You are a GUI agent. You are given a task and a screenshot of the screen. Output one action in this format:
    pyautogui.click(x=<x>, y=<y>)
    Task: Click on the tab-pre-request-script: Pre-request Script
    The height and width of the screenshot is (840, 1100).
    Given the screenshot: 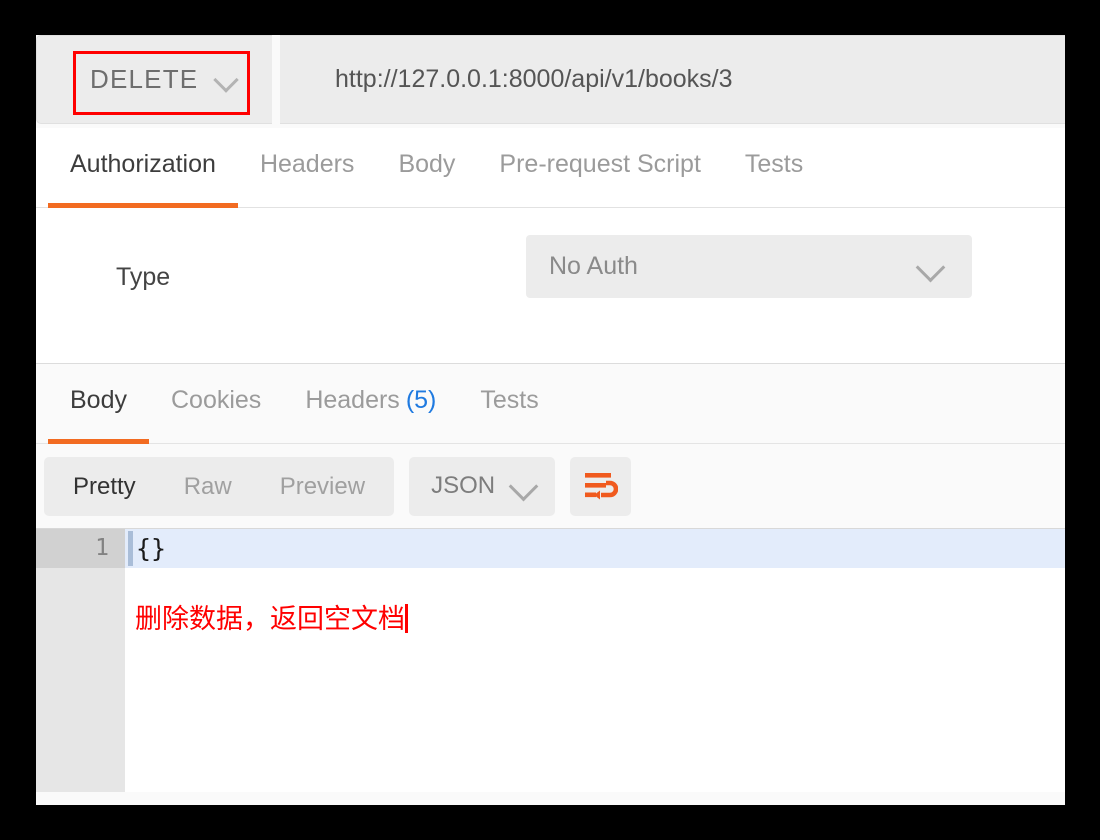 What is the action you would take?
    pyautogui.click(x=599, y=168)
    